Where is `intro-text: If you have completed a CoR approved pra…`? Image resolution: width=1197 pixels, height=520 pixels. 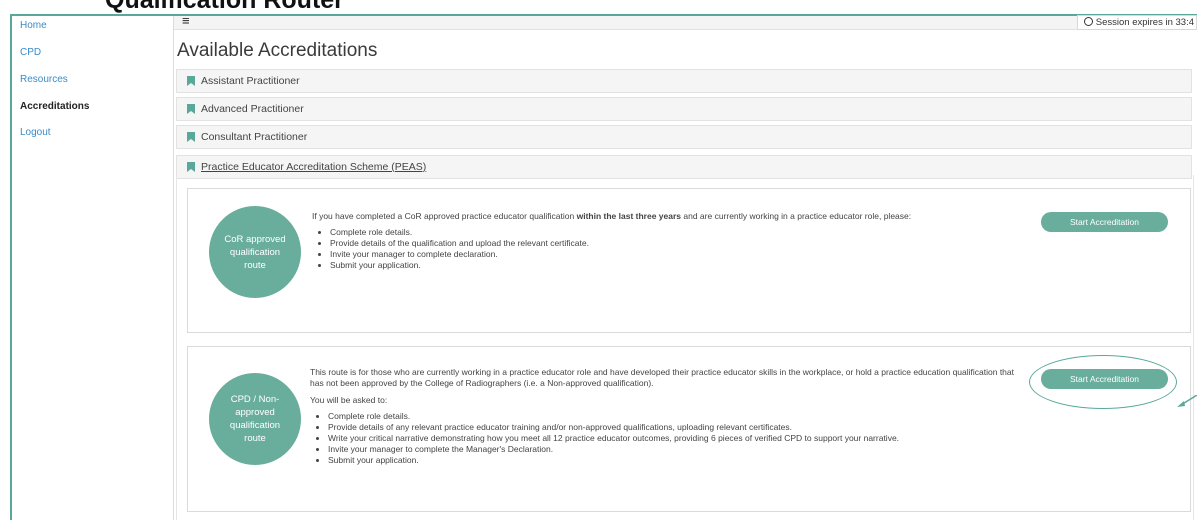
intro-text: If you have completed a CoR approved pra… is located at coordinates (444, 216).